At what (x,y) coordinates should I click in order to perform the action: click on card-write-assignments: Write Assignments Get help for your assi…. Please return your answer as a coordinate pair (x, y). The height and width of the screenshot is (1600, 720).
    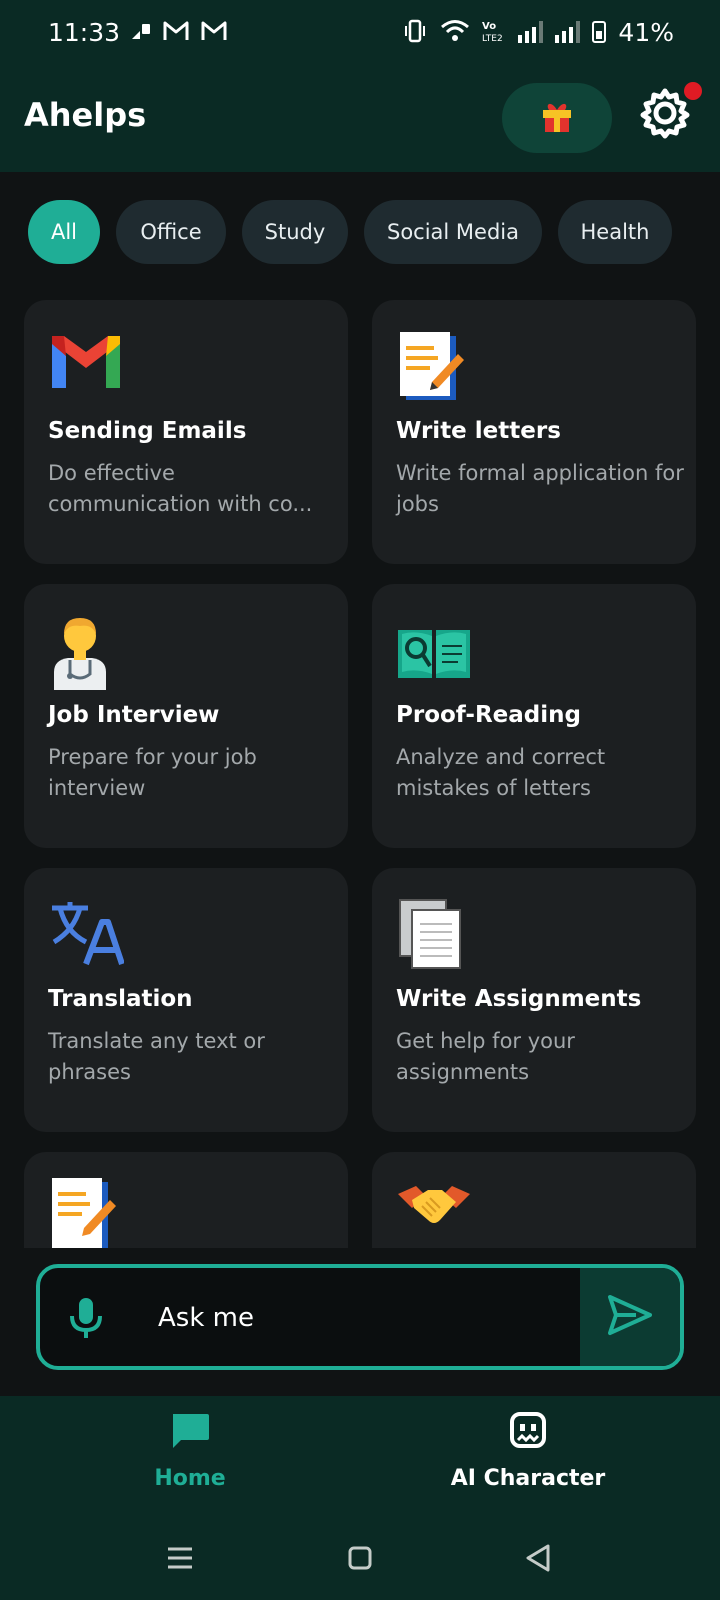
    Looking at the image, I should click on (534, 1000).